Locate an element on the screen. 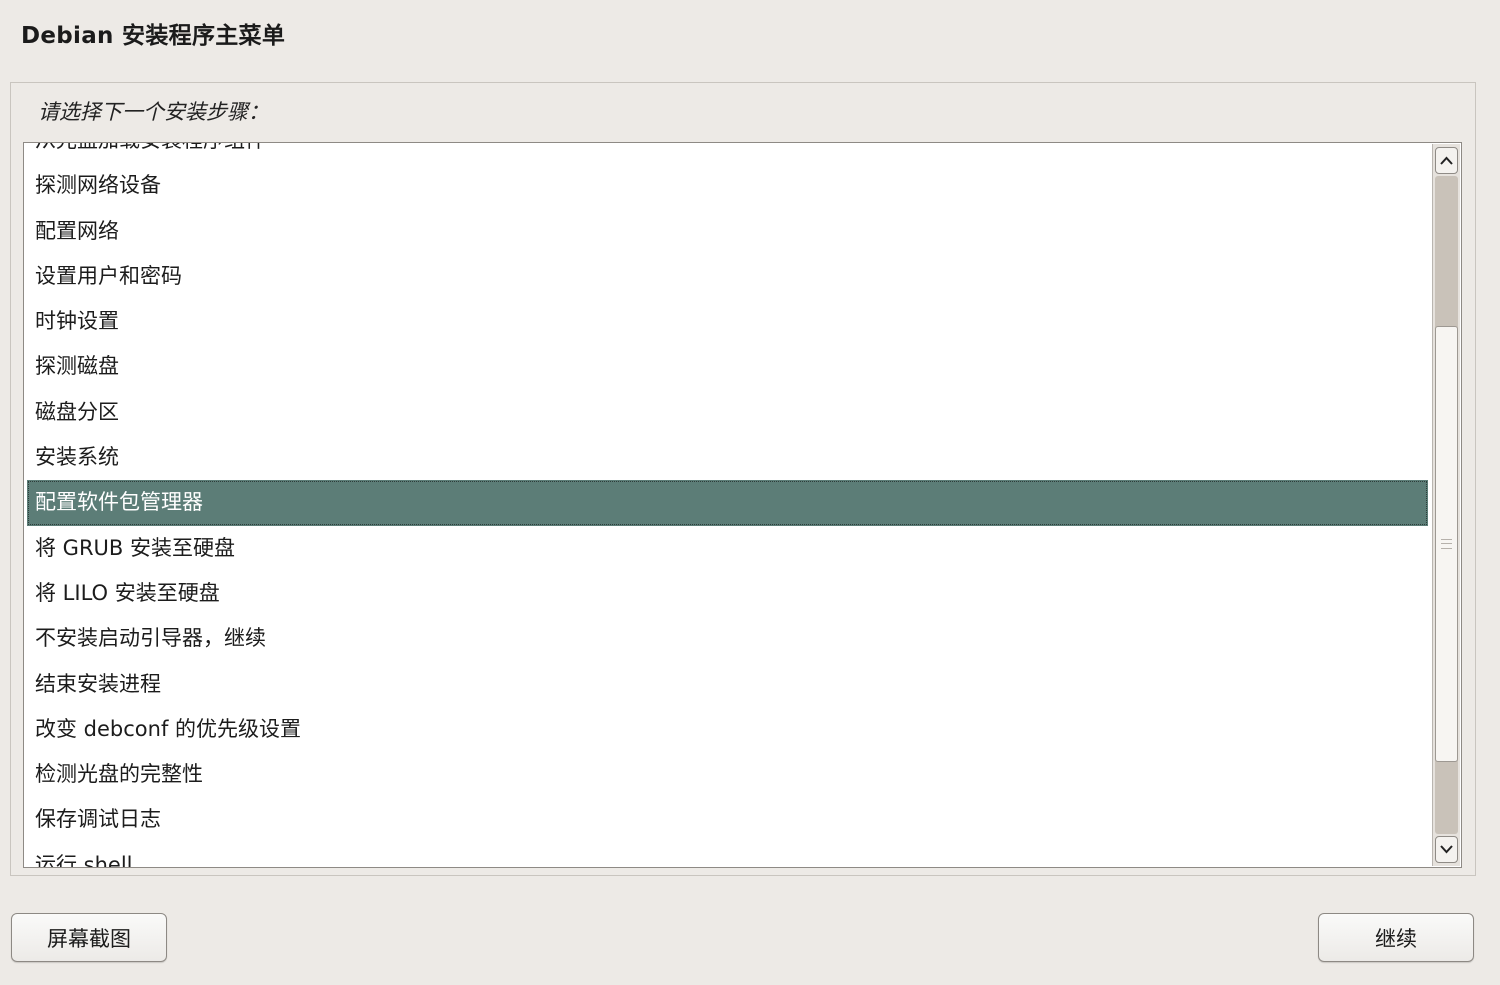 Image resolution: width=1500 pixels, height=985 pixels. list-item: 结束安装进程 is located at coordinates (727, 684).